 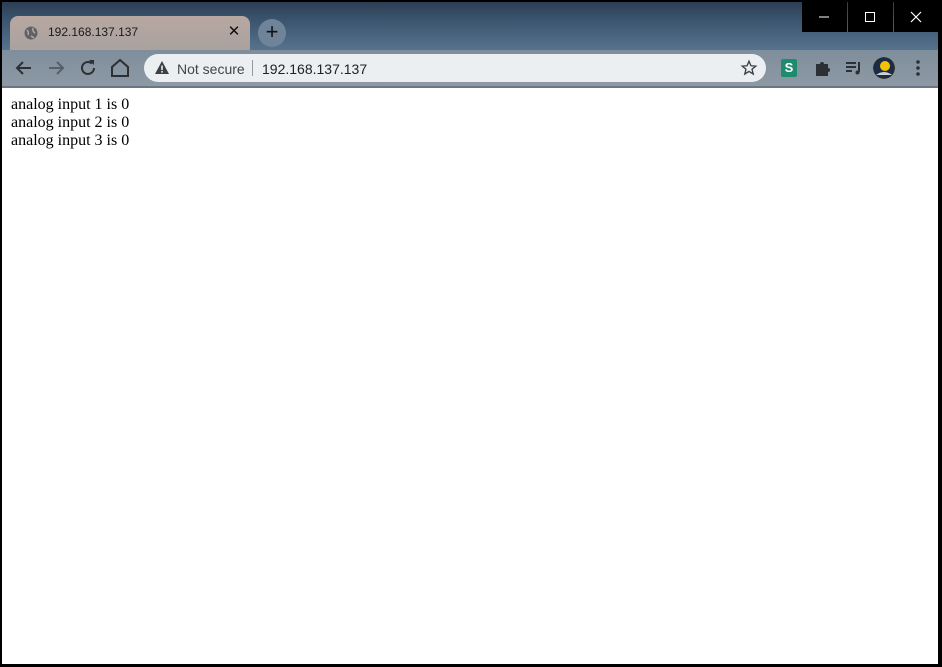 I want to click on warning-icon, so click(x=162, y=68).